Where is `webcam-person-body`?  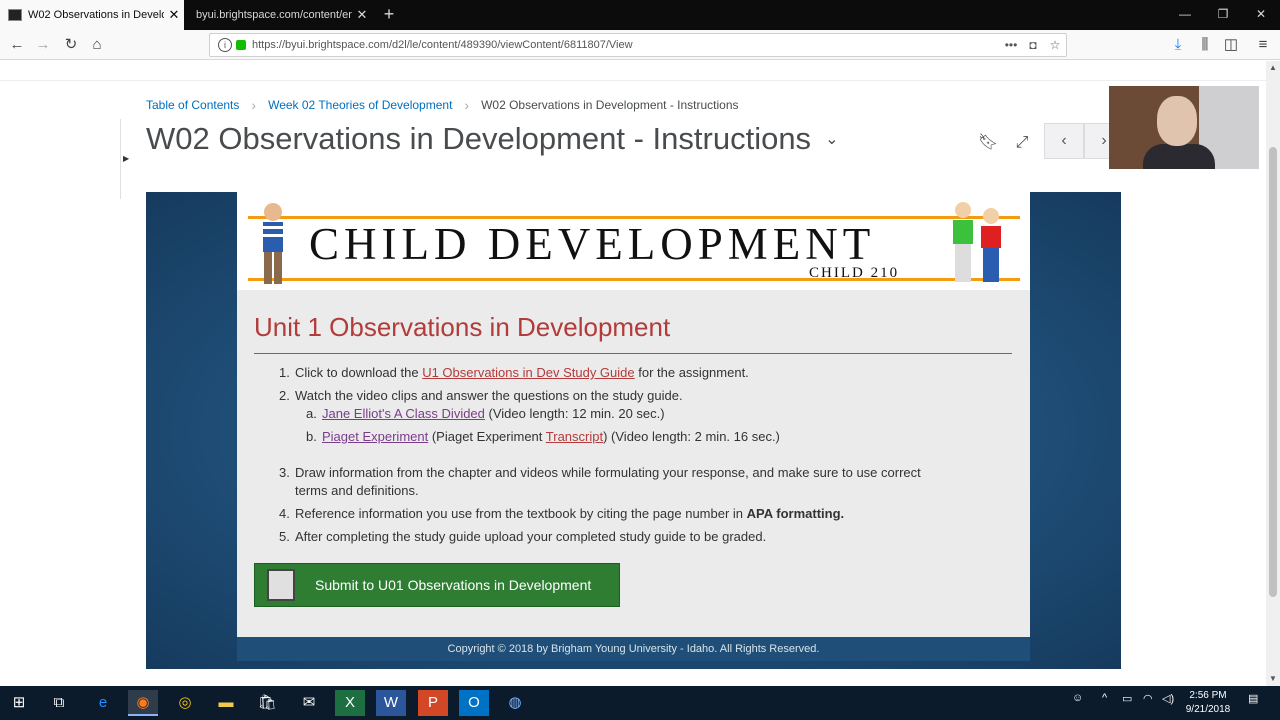 webcam-person-body is located at coordinates (1179, 156).